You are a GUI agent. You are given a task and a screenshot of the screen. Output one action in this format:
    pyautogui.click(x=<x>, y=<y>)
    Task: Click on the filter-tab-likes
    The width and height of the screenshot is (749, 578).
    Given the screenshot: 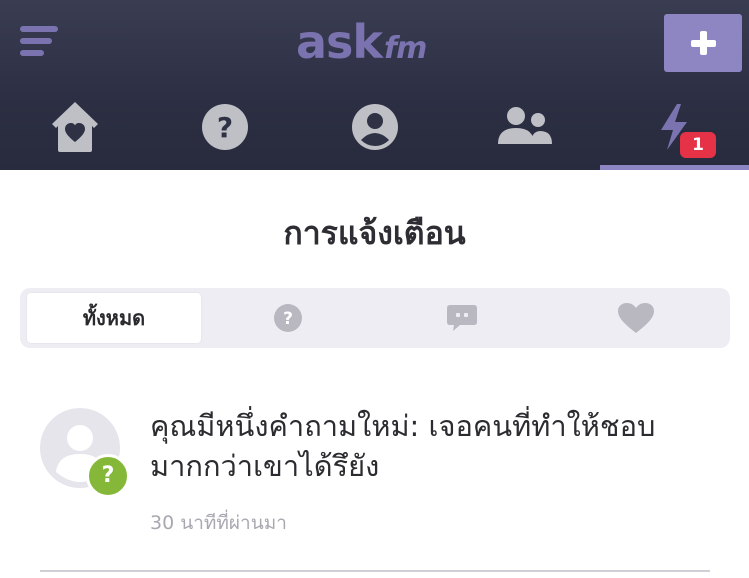 What is the action you would take?
    pyautogui.click(x=636, y=318)
    